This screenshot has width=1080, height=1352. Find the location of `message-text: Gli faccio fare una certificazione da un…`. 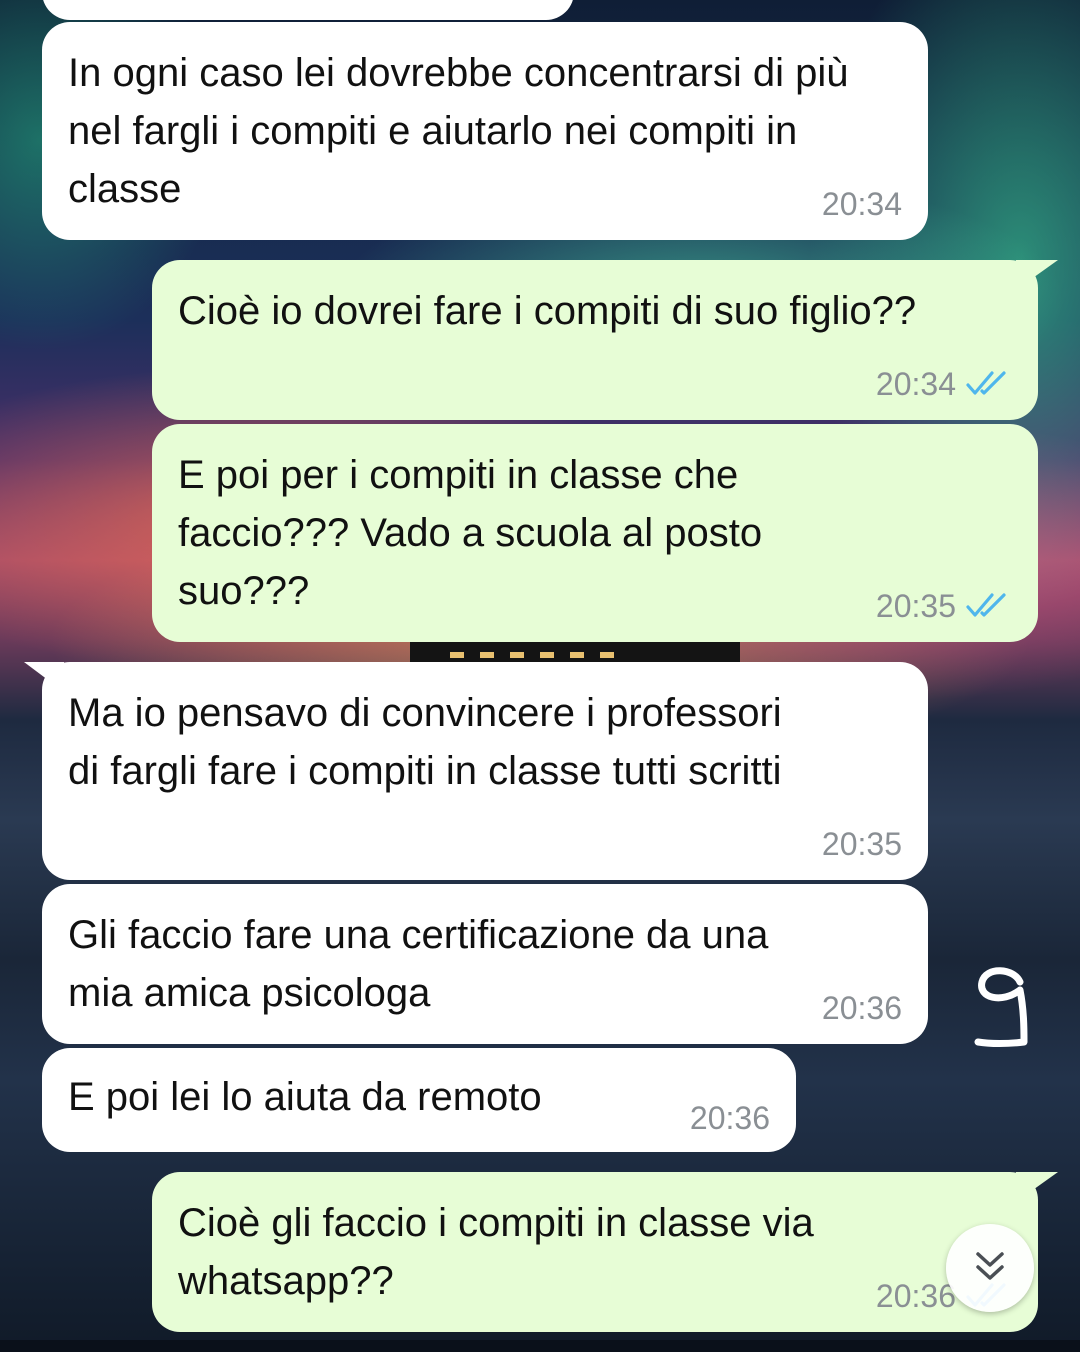

message-text: Gli faccio fare una certificazione da un… is located at coordinates (418, 964).